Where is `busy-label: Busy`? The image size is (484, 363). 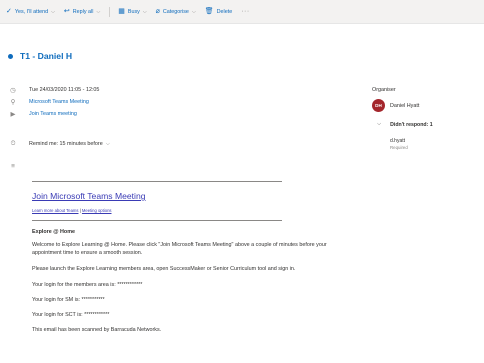
busy-label: Busy is located at coordinates (133, 11).